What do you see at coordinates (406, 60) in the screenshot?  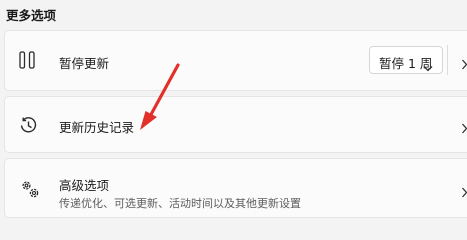 I see `pause-duration-dropdown: 暂停 1 周` at bounding box center [406, 60].